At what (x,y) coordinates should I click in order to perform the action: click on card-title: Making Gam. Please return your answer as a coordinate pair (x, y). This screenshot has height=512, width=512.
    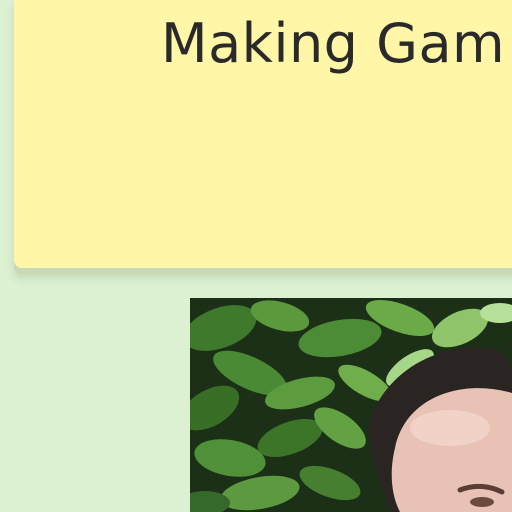
    Looking at the image, I should click on (333, 43).